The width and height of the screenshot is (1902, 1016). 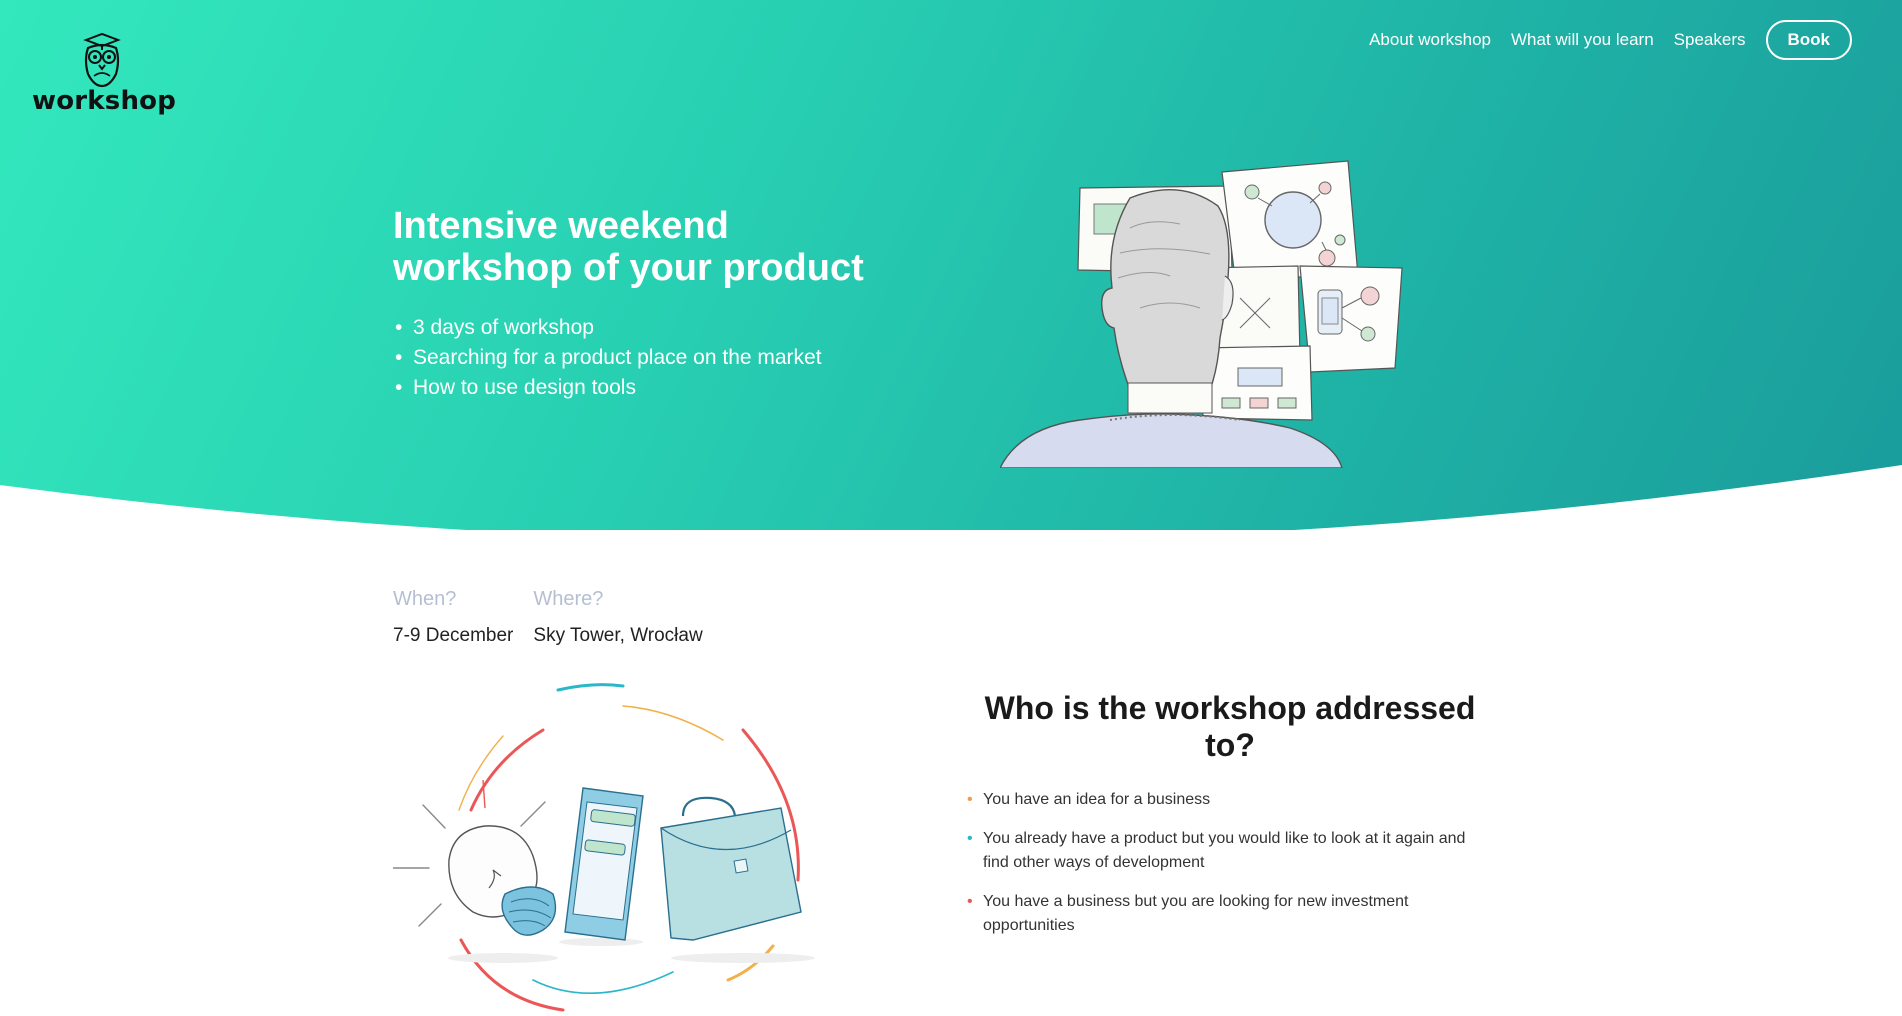 I want to click on where-label: Where?, so click(x=568, y=599).